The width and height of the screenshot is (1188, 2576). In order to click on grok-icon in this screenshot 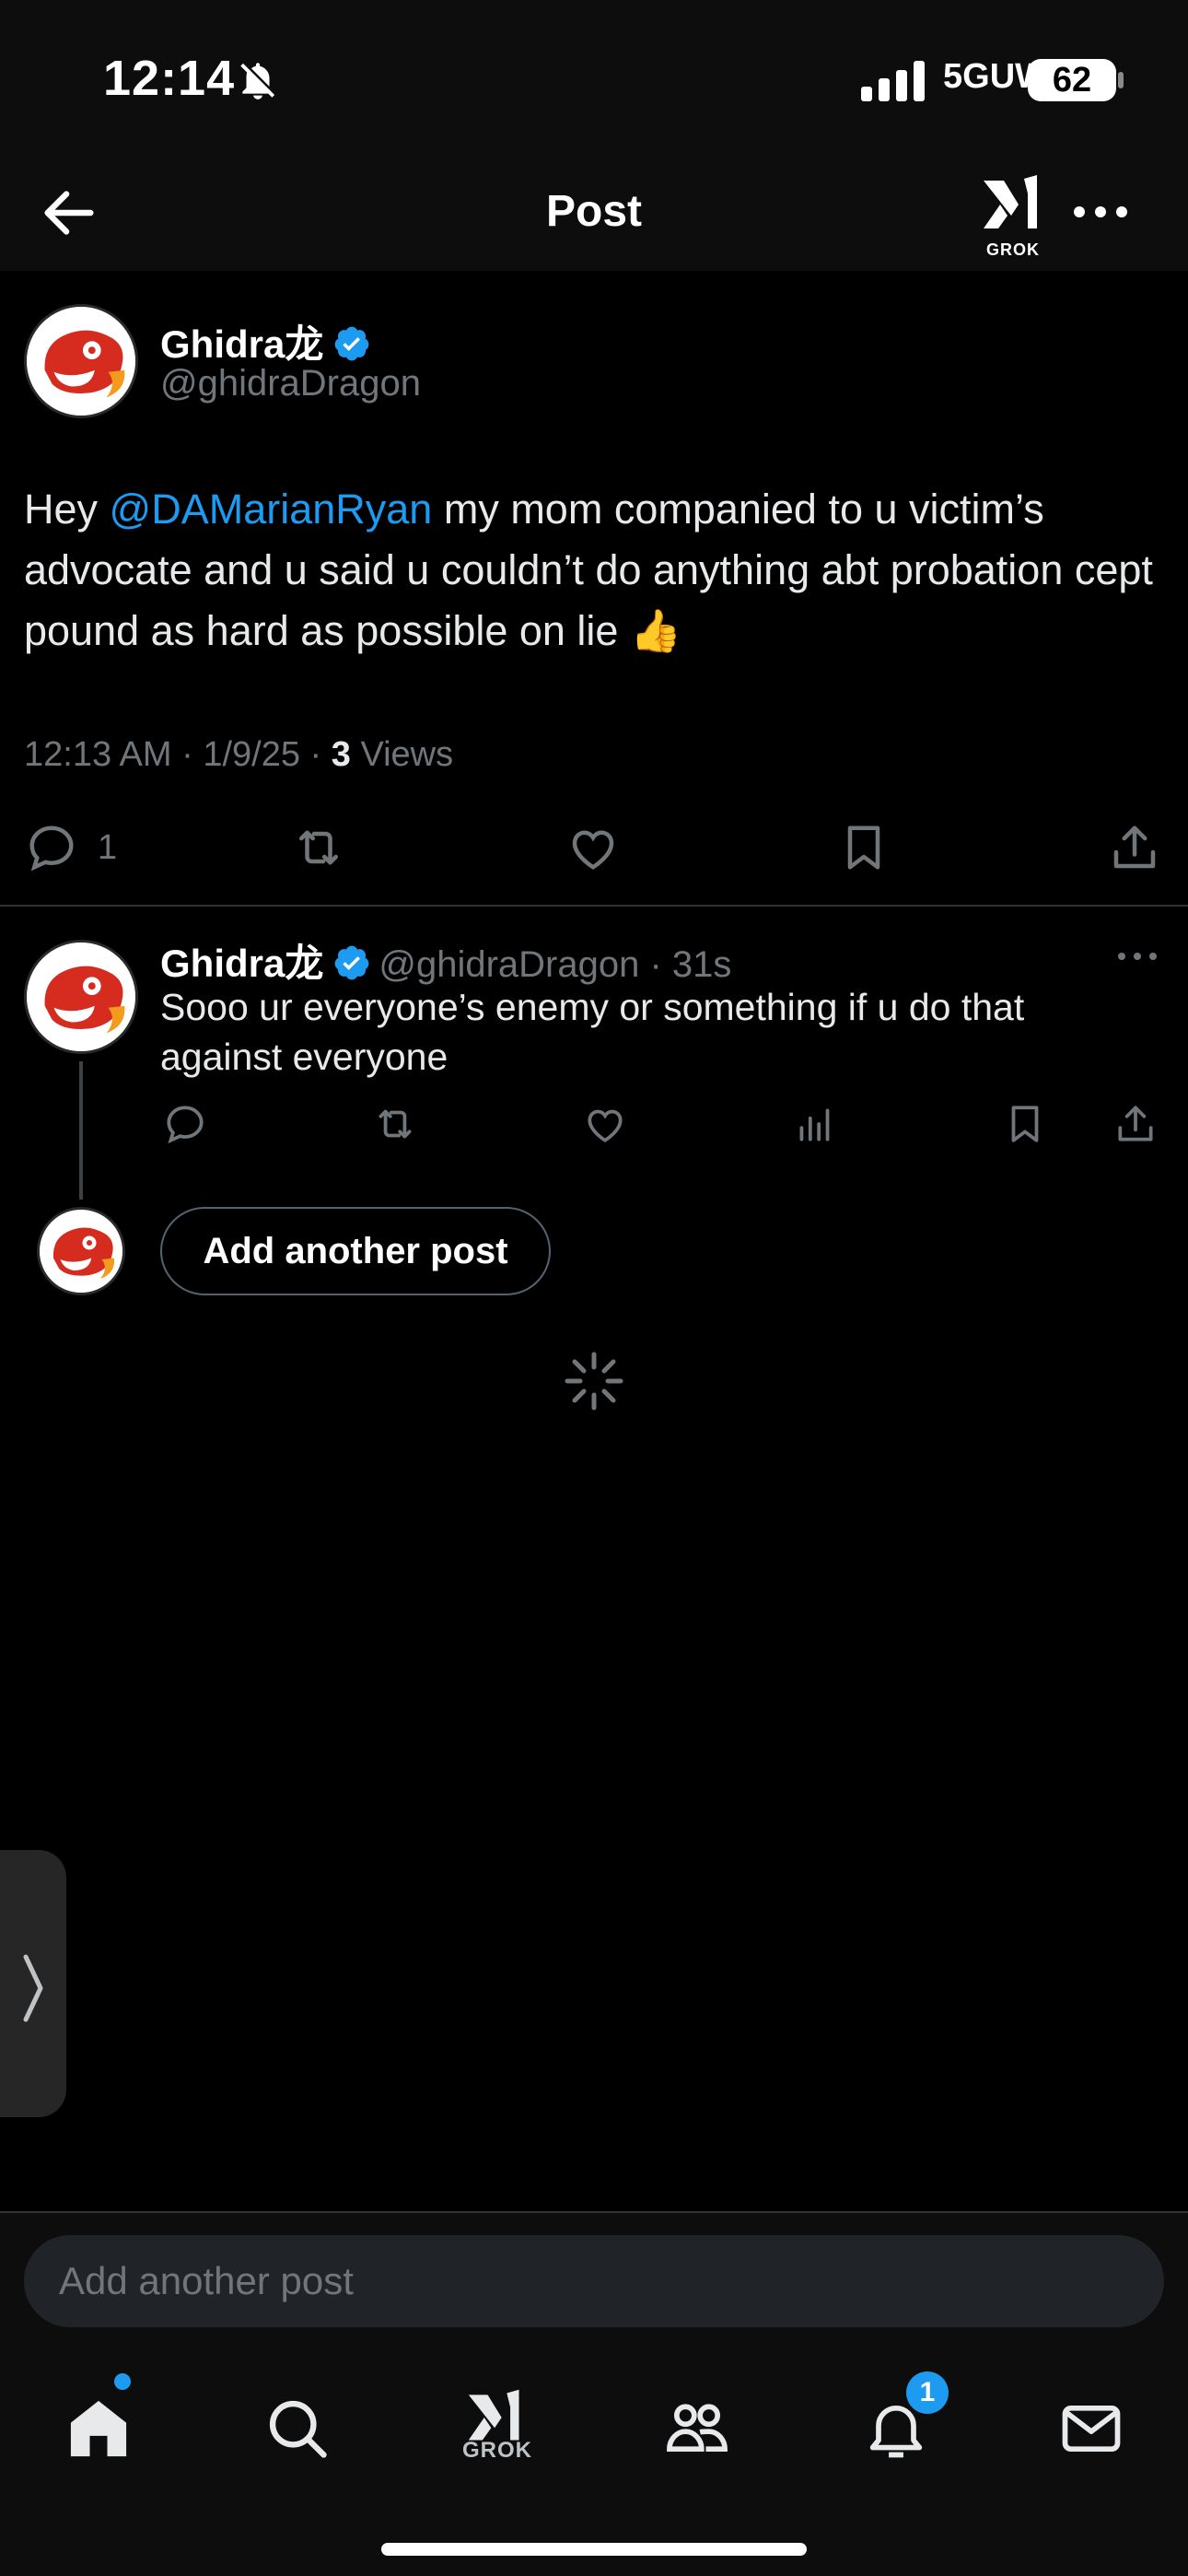, I will do `click(1010, 201)`.